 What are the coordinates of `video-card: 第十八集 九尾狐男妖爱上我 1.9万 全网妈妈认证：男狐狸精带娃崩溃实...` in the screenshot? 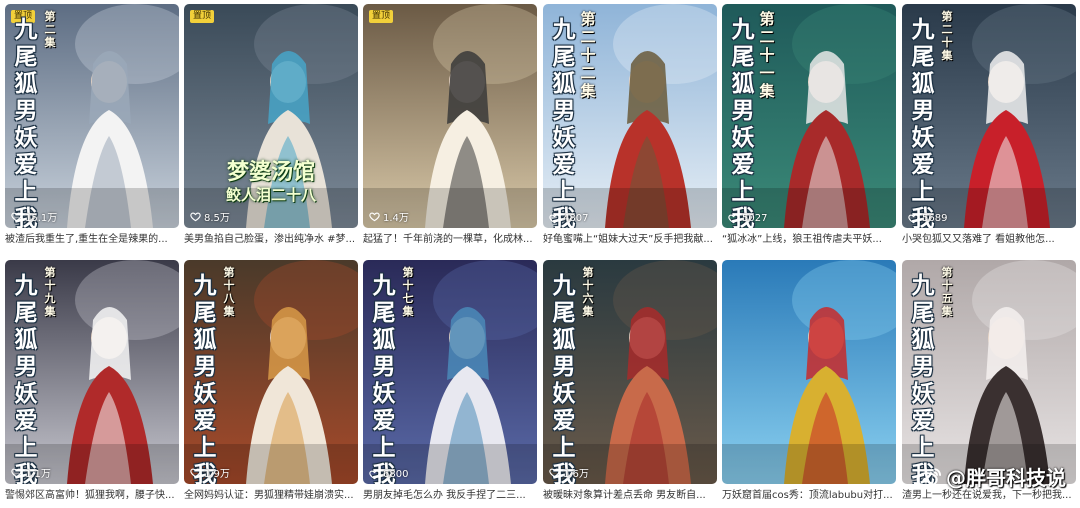 It's located at (271, 384).